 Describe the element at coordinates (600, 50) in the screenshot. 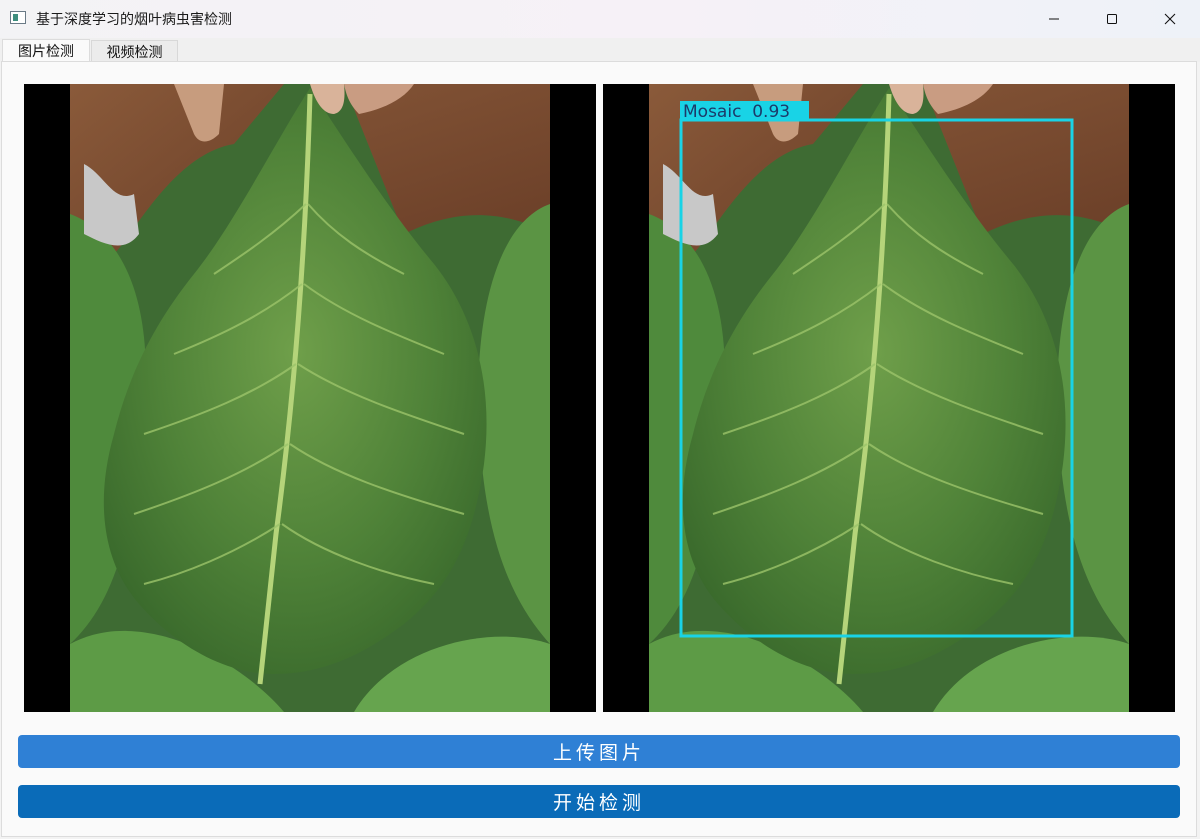

I see `tab-bar: 图片检测 视频检测` at that location.